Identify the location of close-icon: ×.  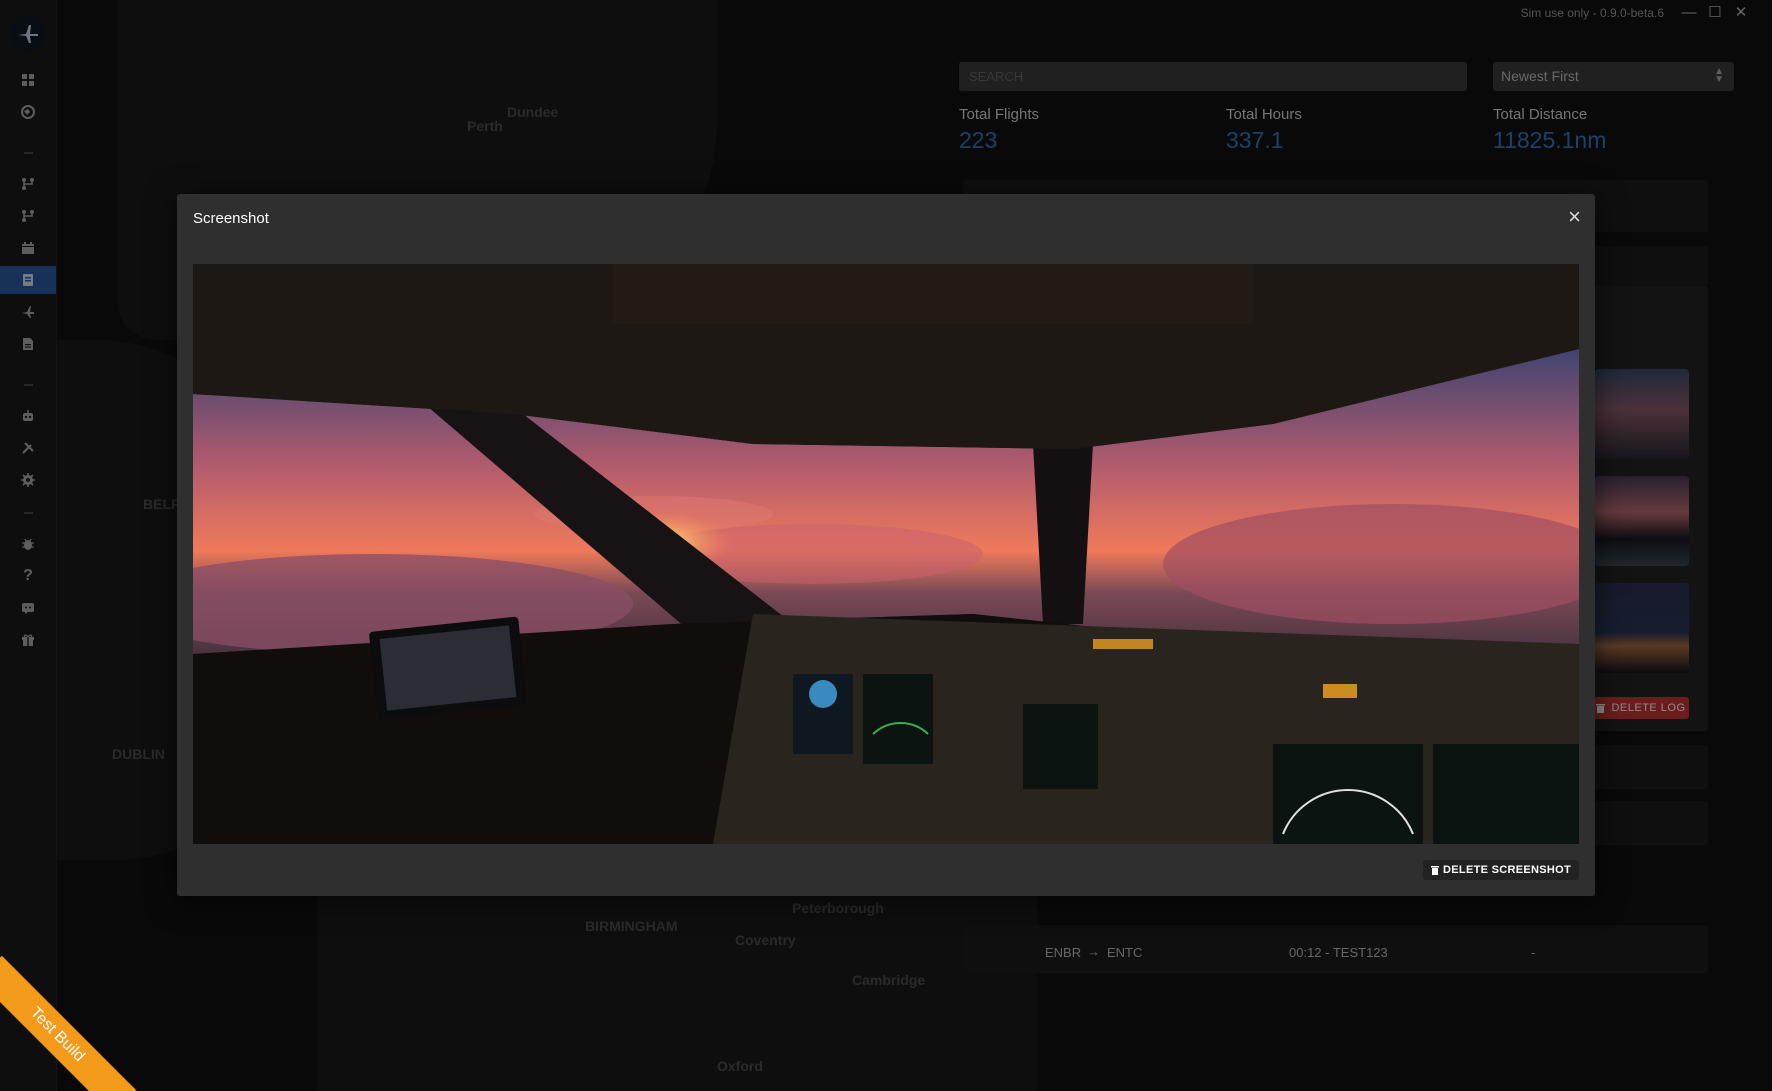
(1574, 217).